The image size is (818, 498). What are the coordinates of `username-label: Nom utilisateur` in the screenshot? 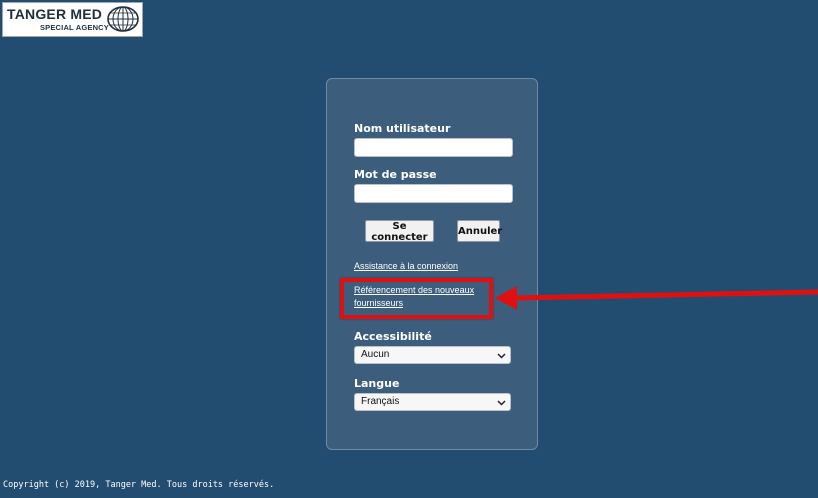 It's located at (402, 128).